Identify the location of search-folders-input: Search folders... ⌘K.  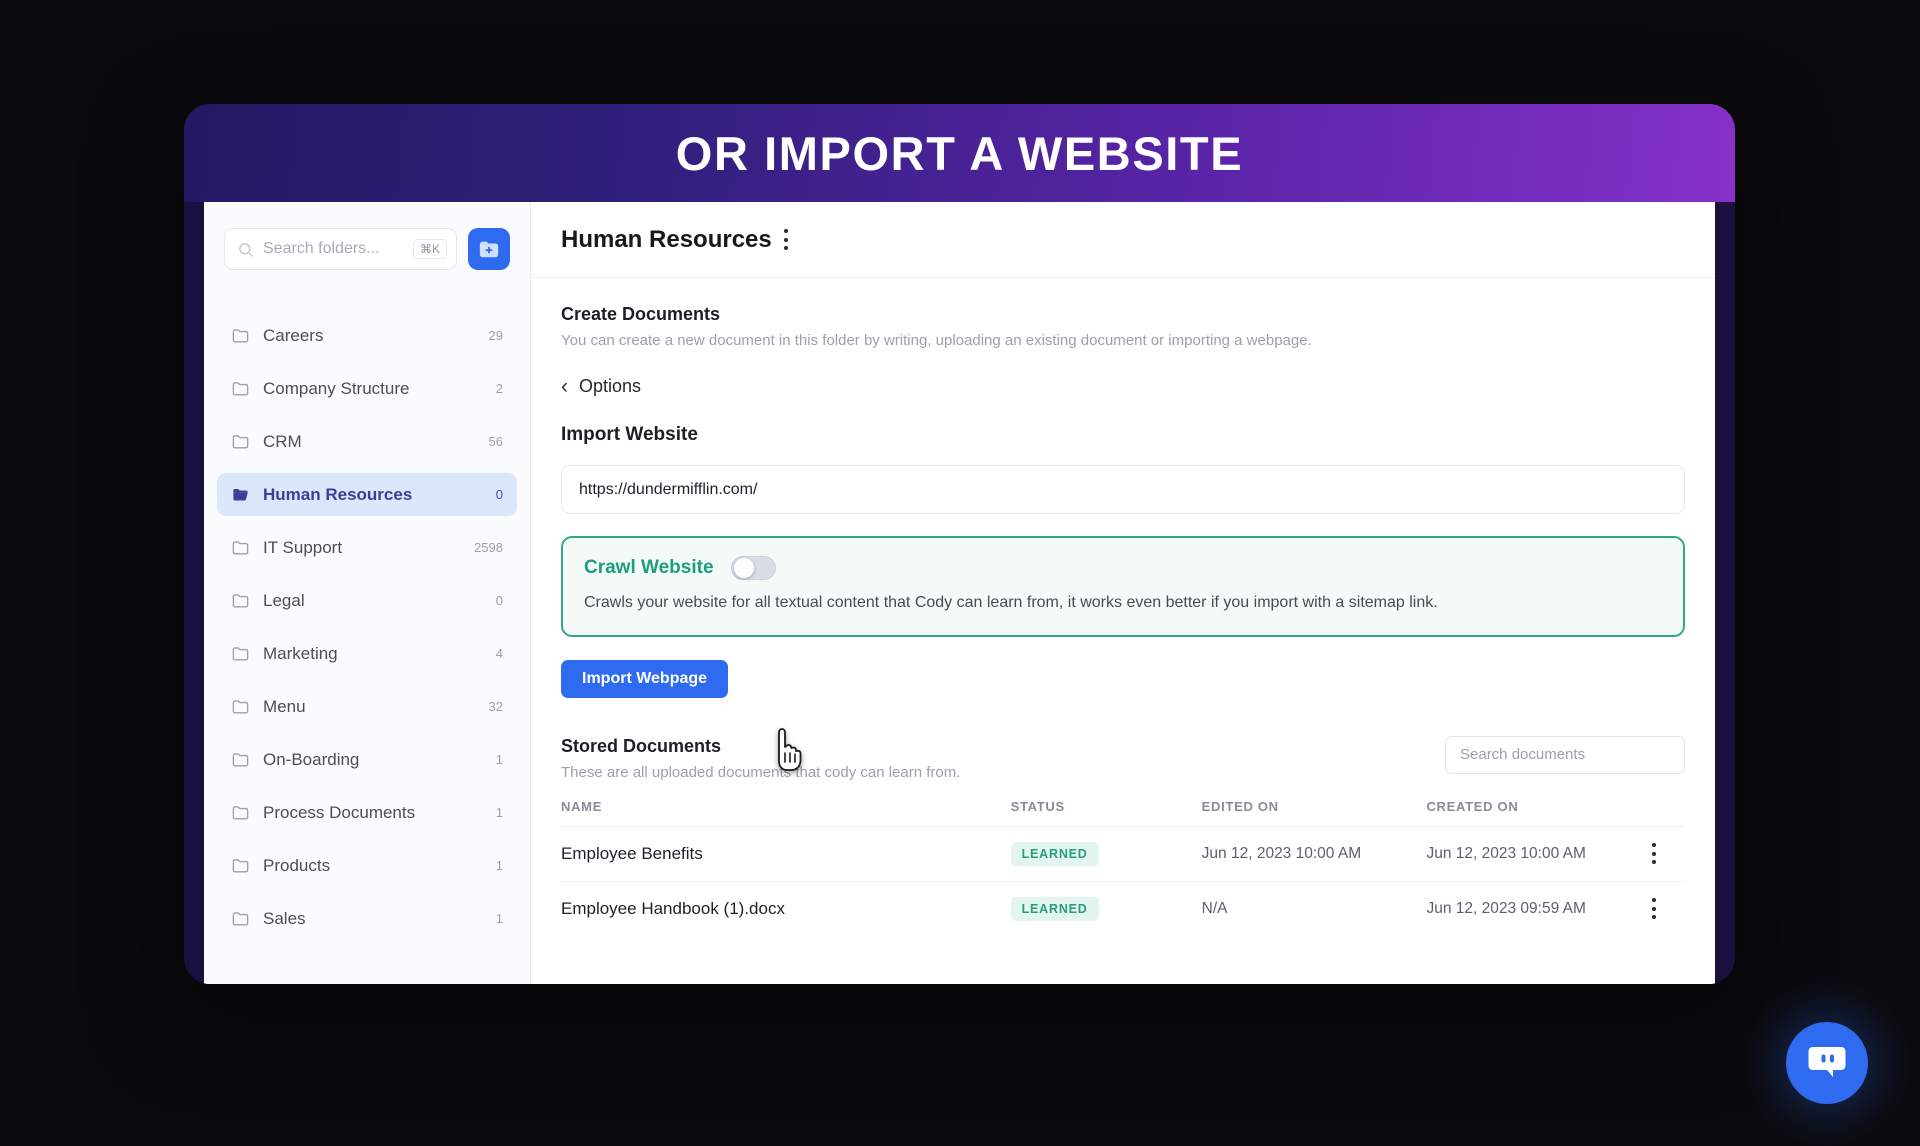
(340, 249).